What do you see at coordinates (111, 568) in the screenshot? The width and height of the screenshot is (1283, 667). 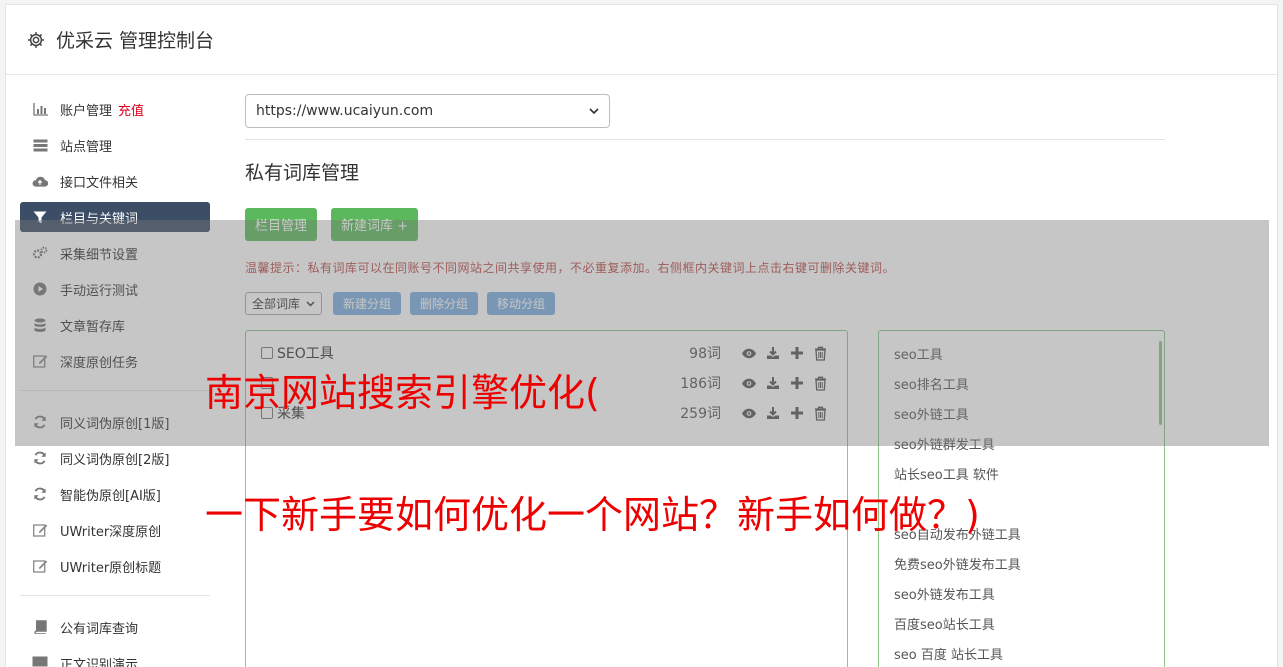 I see `sidebar-item-label: UWriter原创标题` at bounding box center [111, 568].